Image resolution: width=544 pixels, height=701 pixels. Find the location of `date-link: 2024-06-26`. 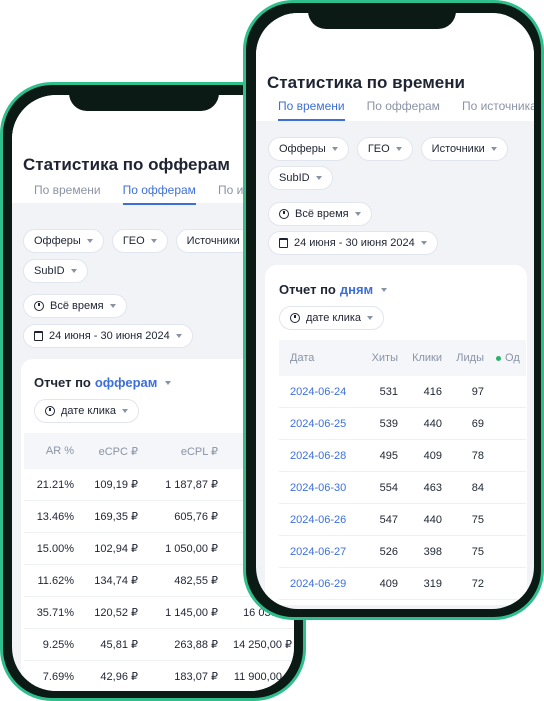

date-link: 2024-06-26 is located at coordinates (320, 519).